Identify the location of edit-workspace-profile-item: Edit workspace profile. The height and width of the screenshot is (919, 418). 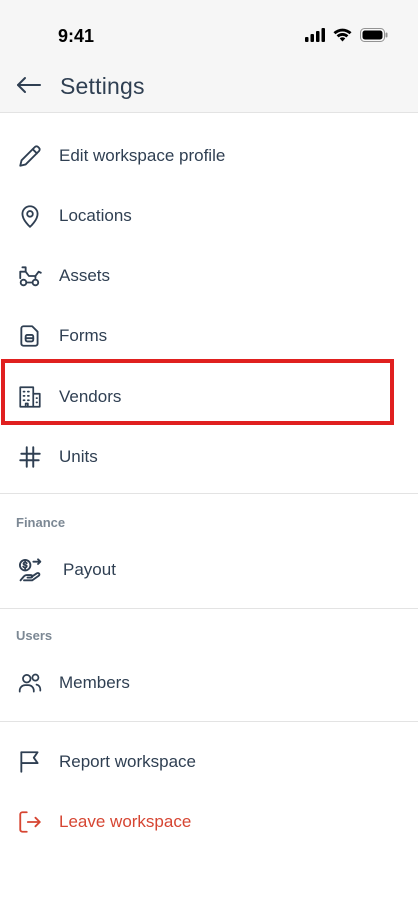
(209, 156).